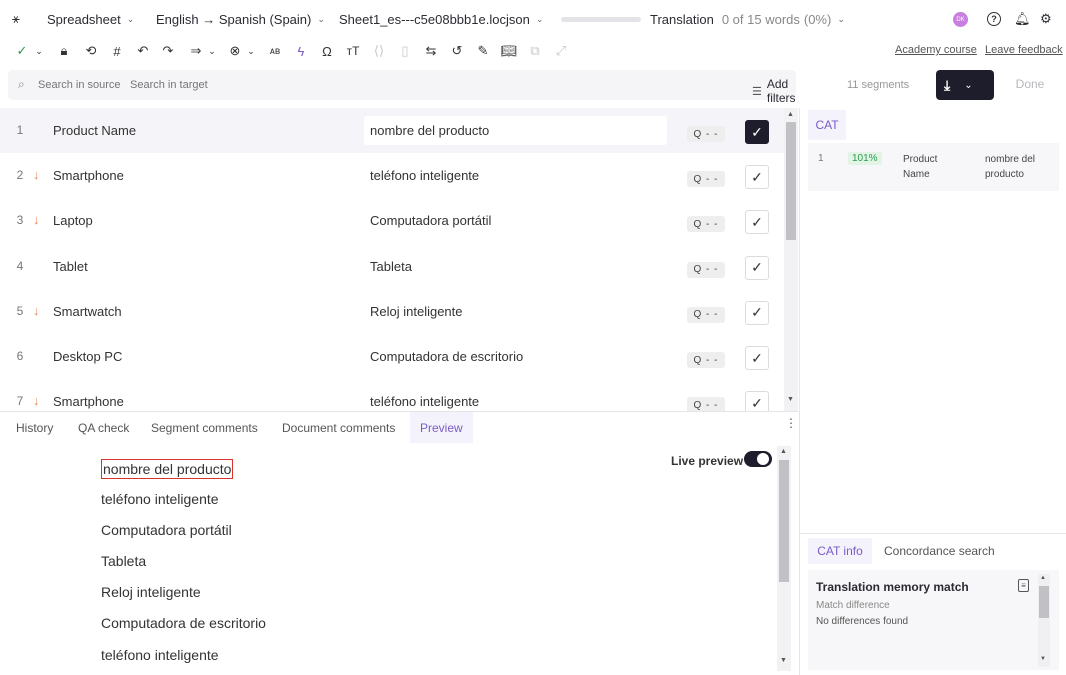 This screenshot has width=1066, height=675. Describe the element at coordinates (446, 356) in the screenshot. I see `target-text: Computadora de escritorio` at that location.